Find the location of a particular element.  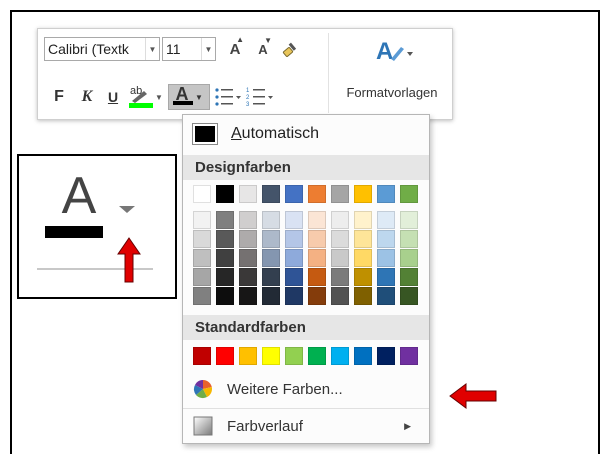

format-painter-icon is located at coordinates (291, 49).